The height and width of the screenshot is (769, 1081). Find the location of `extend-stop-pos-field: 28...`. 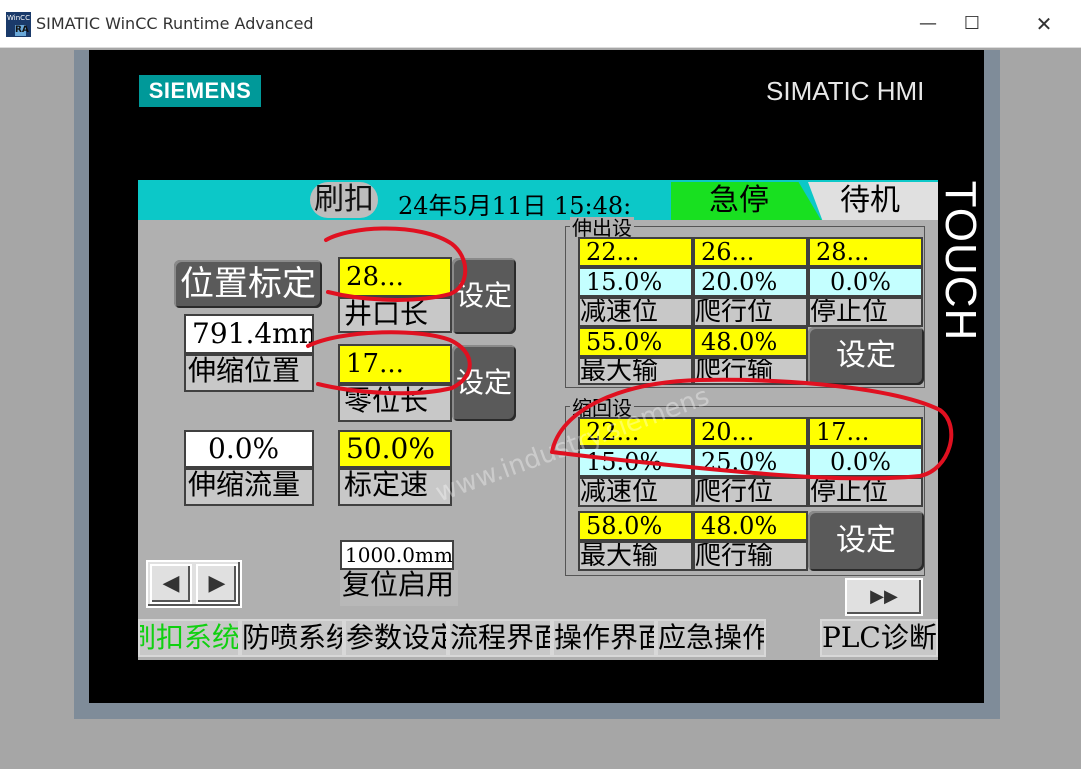

extend-stop-pos-field: 28... is located at coordinates (865, 252).